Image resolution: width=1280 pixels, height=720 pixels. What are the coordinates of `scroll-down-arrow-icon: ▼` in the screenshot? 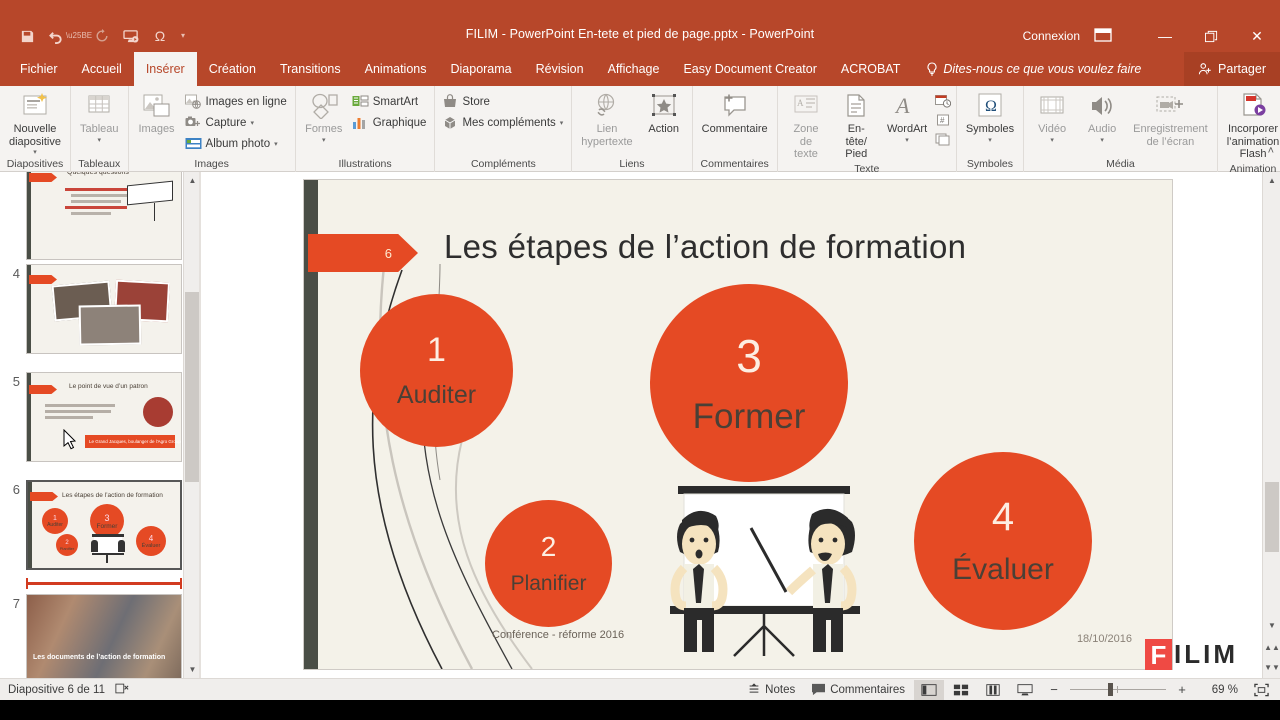 It's located at (192, 669).